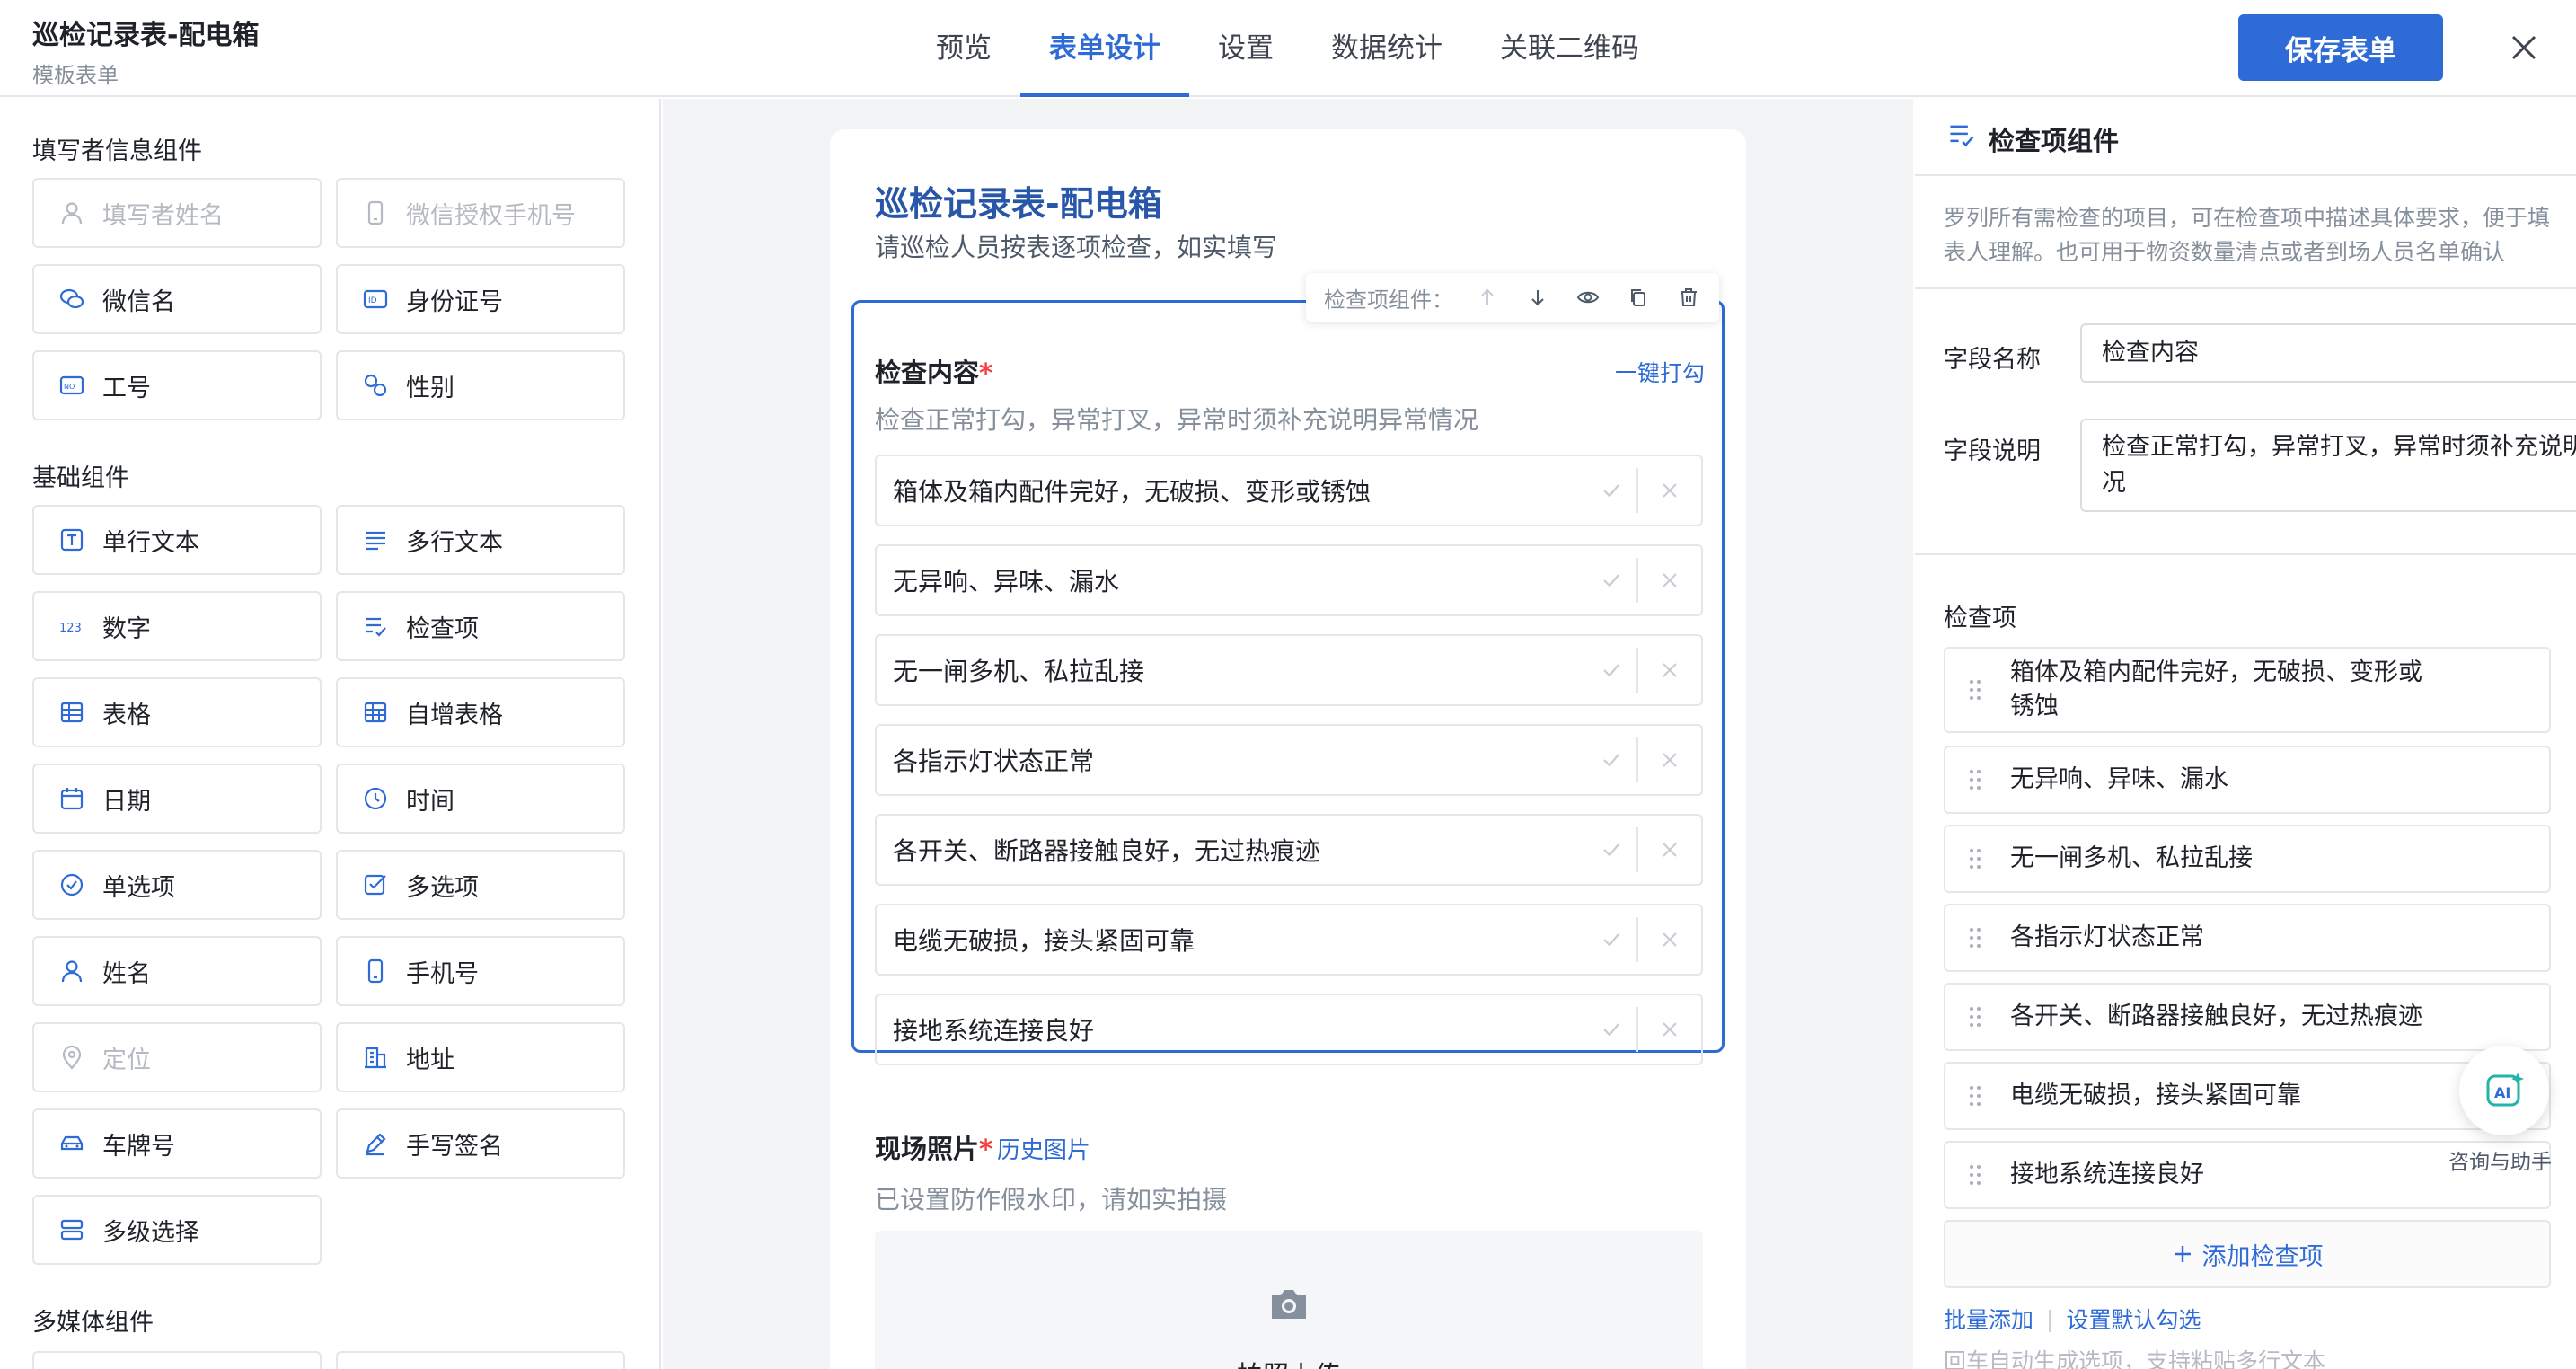 The width and height of the screenshot is (2576, 1369). I want to click on set-default-checked-link: 设置默认勾选, so click(2133, 1319).